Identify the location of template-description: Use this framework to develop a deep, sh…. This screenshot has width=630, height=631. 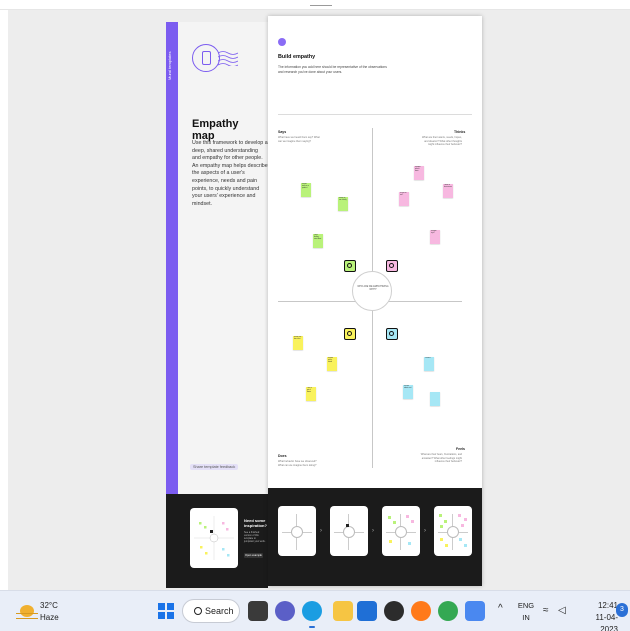
(230, 173).